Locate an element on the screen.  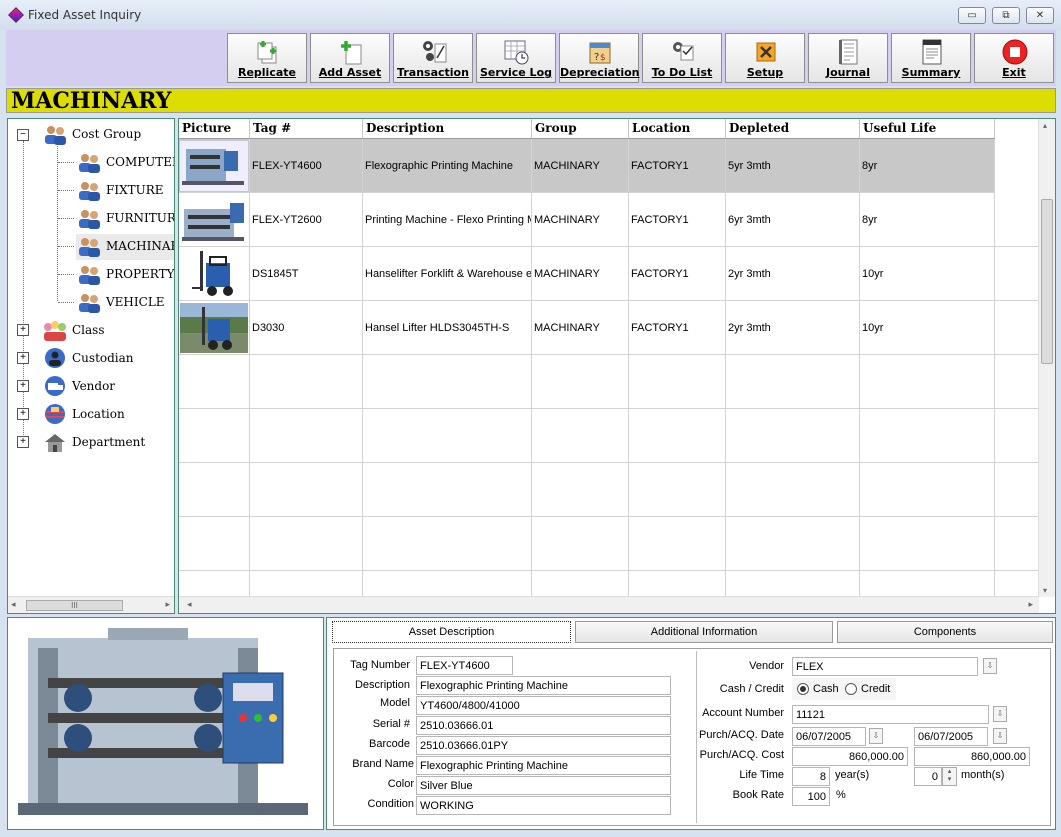
replicate-button: Replicate is located at coordinates (267, 58).